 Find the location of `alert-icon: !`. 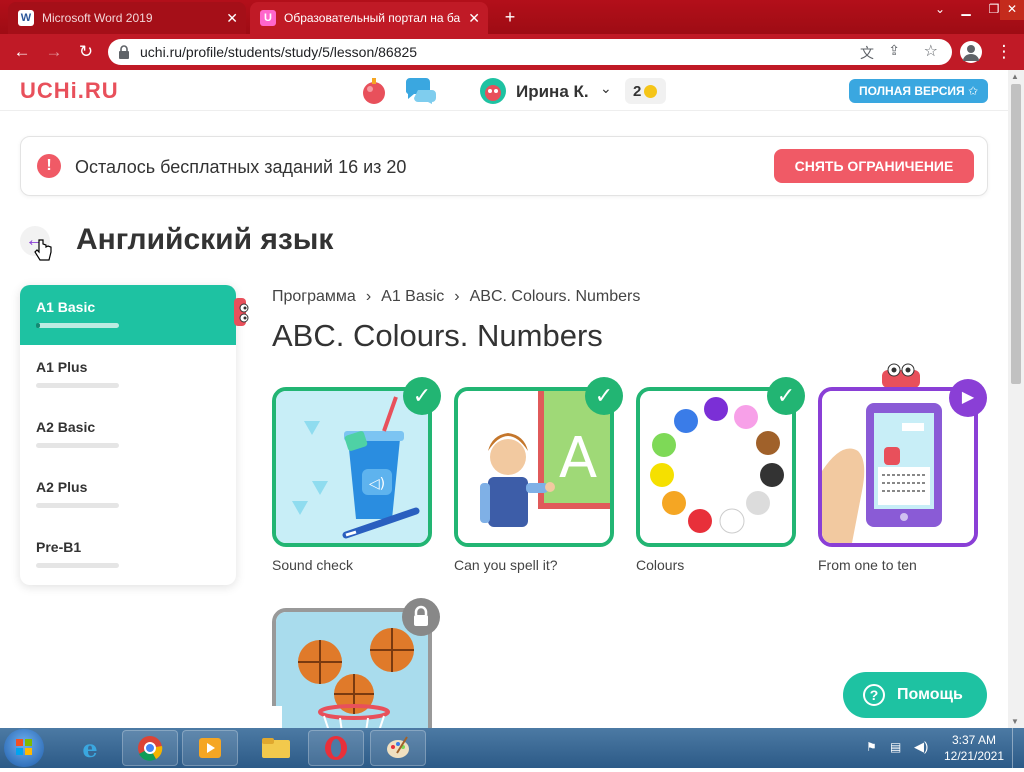

alert-icon: ! is located at coordinates (49, 166).